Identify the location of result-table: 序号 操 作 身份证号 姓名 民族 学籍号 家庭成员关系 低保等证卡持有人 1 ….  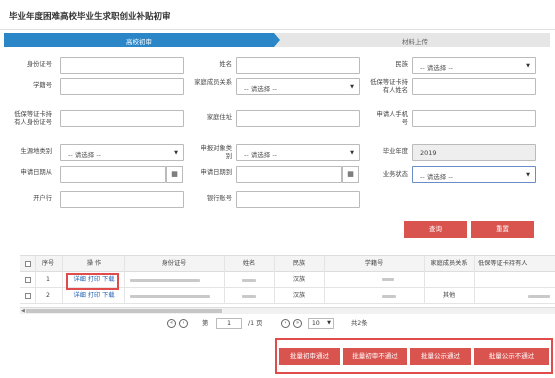
(287, 279).